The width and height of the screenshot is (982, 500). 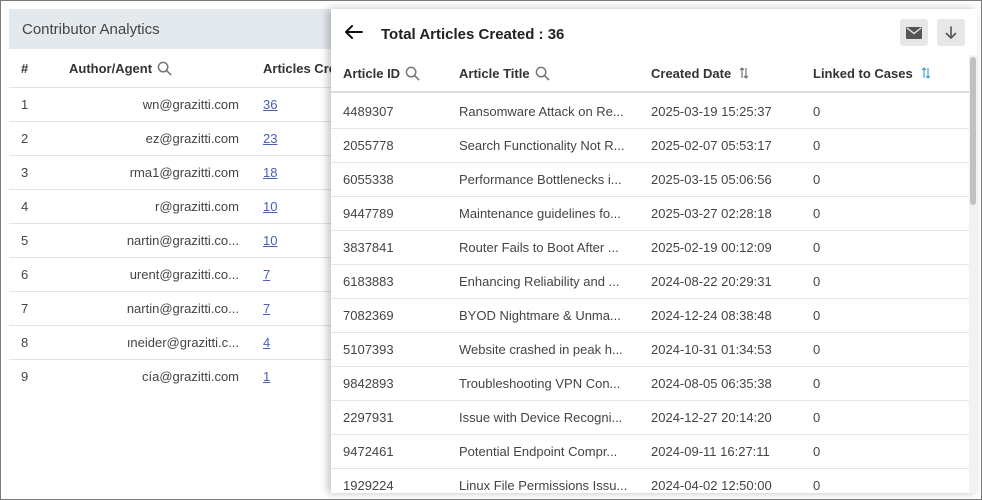 What do you see at coordinates (301, 342) in the screenshot?
I see `articles-count-cell: 4` at bounding box center [301, 342].